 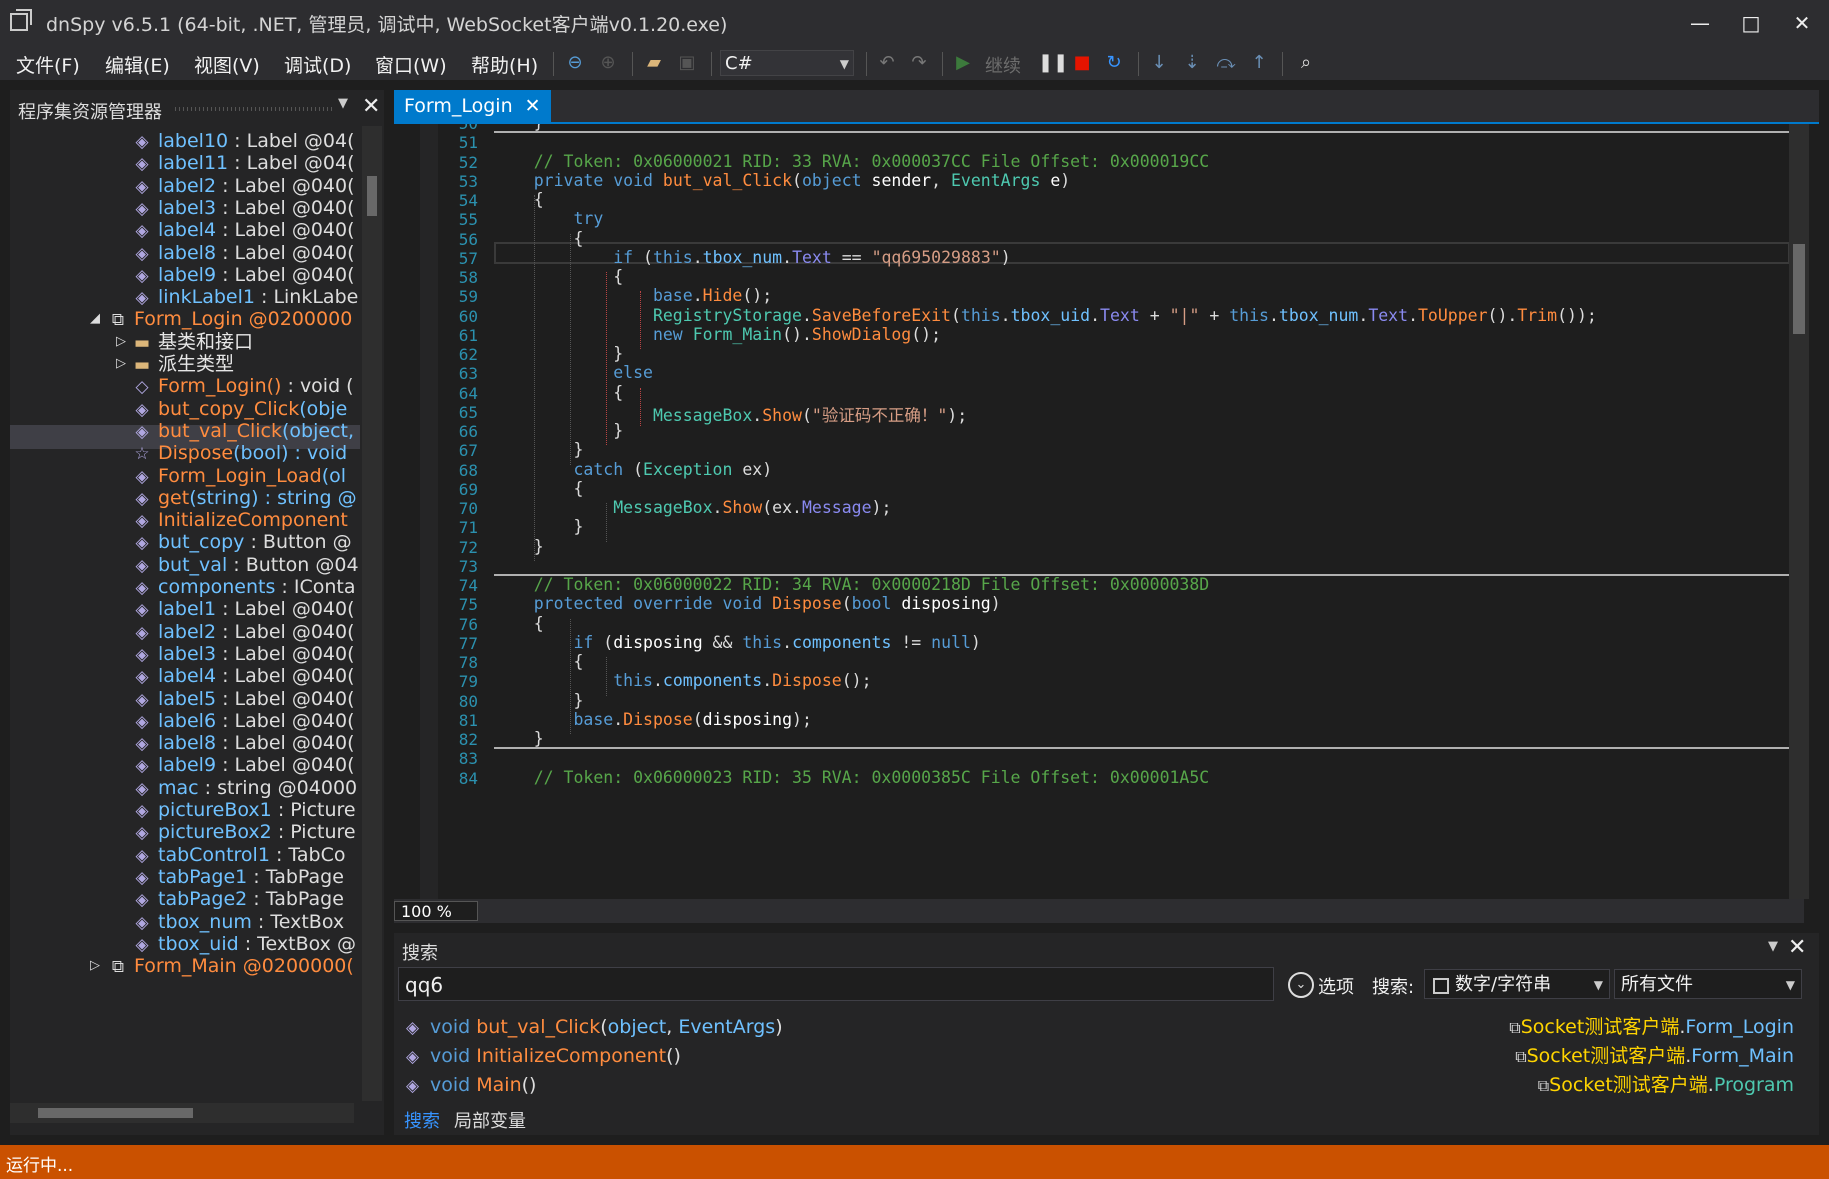 What do you see at coordinates (919, 63) in the screenshot?
I see `redo-icon: ↷` at bounding box center [919, 63].